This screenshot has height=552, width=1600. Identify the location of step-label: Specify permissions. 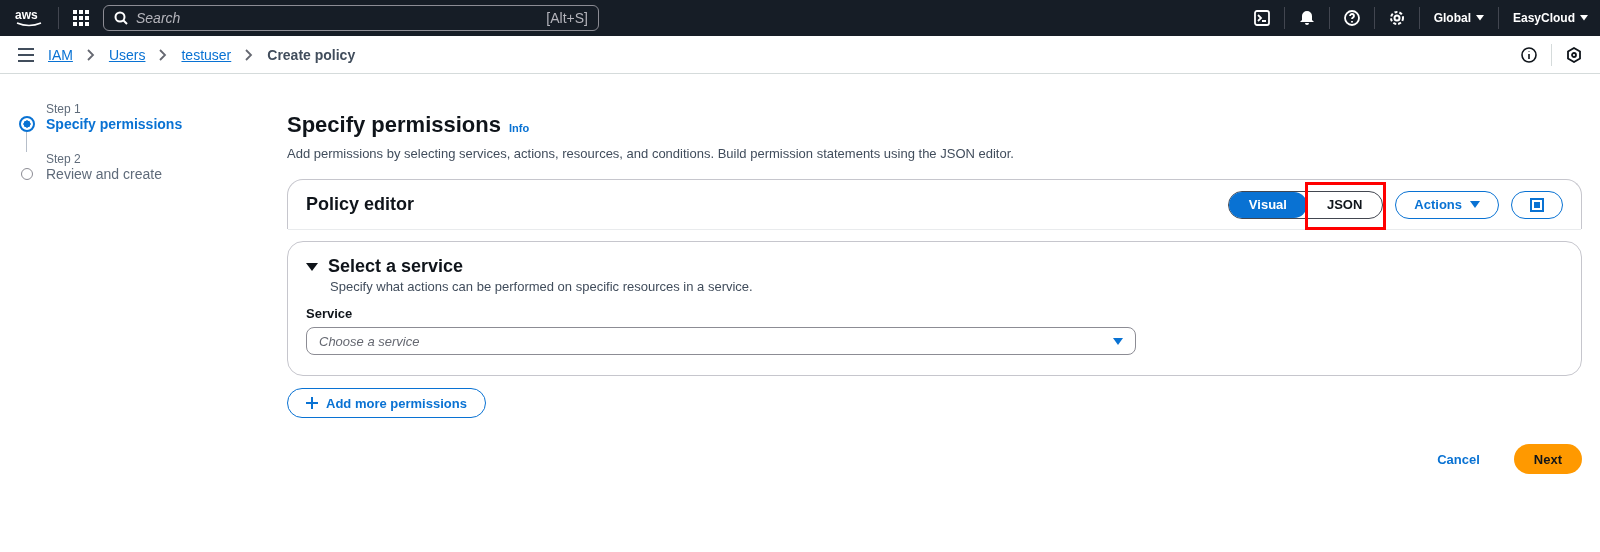
(166, 124).